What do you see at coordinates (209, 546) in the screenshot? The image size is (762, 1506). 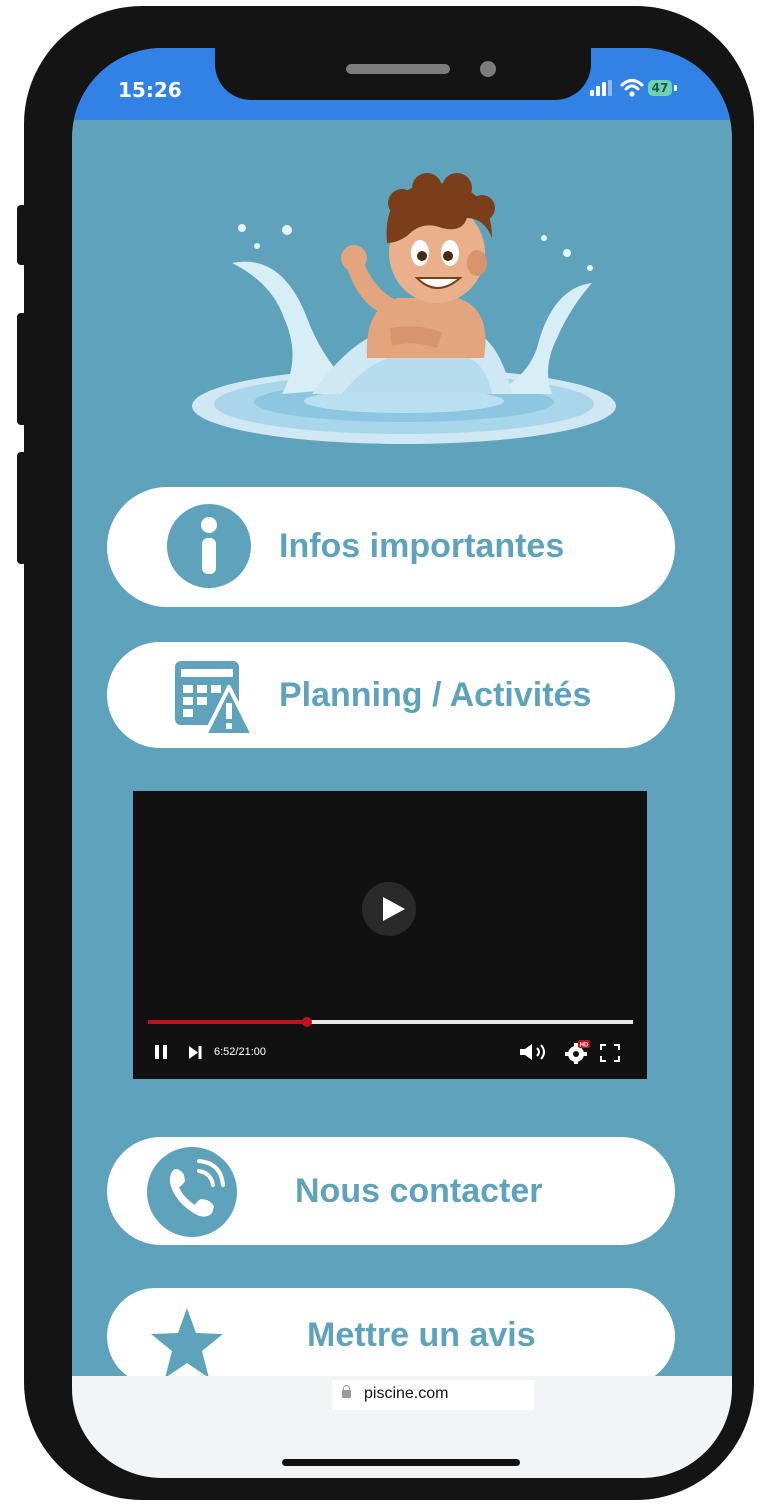 I see `info-icon` at bounding box center [209, 546].